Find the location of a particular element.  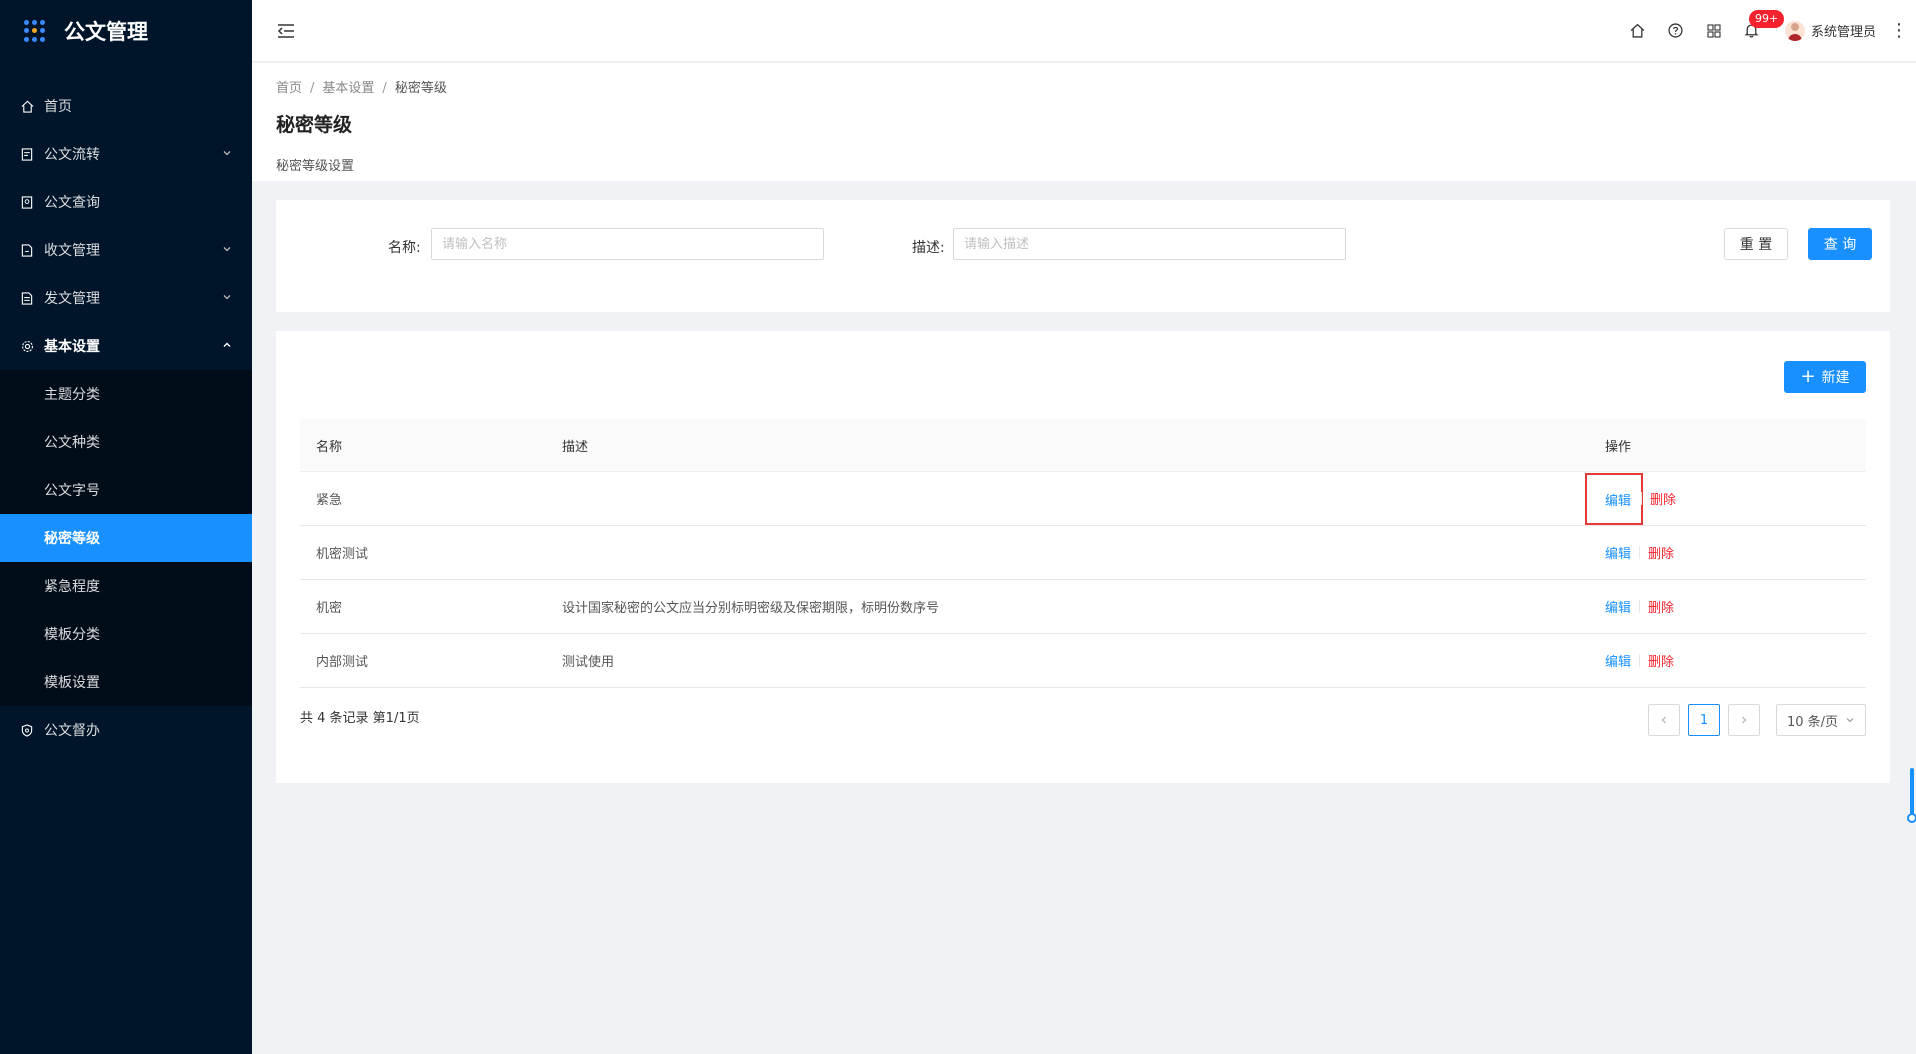

scroll-indicator is located at coordinates (1911, 795).